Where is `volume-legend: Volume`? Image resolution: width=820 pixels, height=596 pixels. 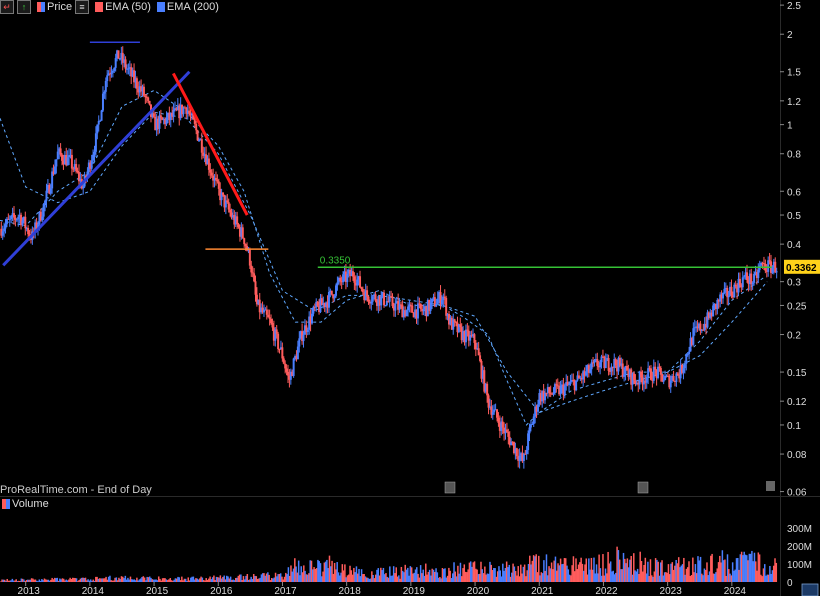
volume-legend: Volume is located at coordinates (24, 504).